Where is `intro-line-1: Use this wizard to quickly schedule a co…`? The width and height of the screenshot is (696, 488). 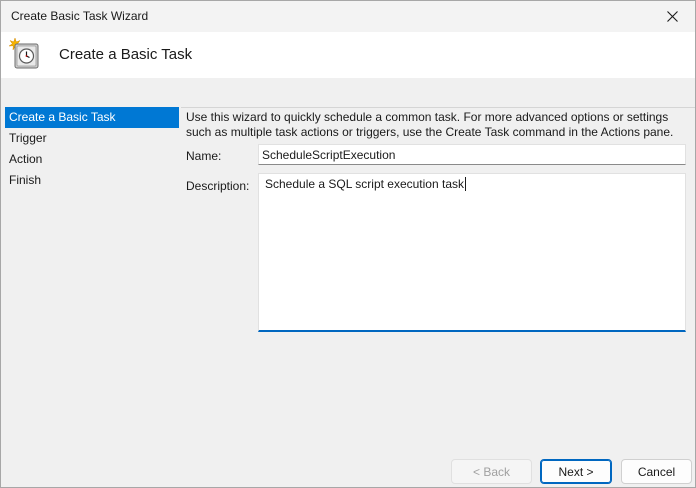
intro-line-1: Use this wizard to quickly schedule a co… is located at coordinates (427, 117).